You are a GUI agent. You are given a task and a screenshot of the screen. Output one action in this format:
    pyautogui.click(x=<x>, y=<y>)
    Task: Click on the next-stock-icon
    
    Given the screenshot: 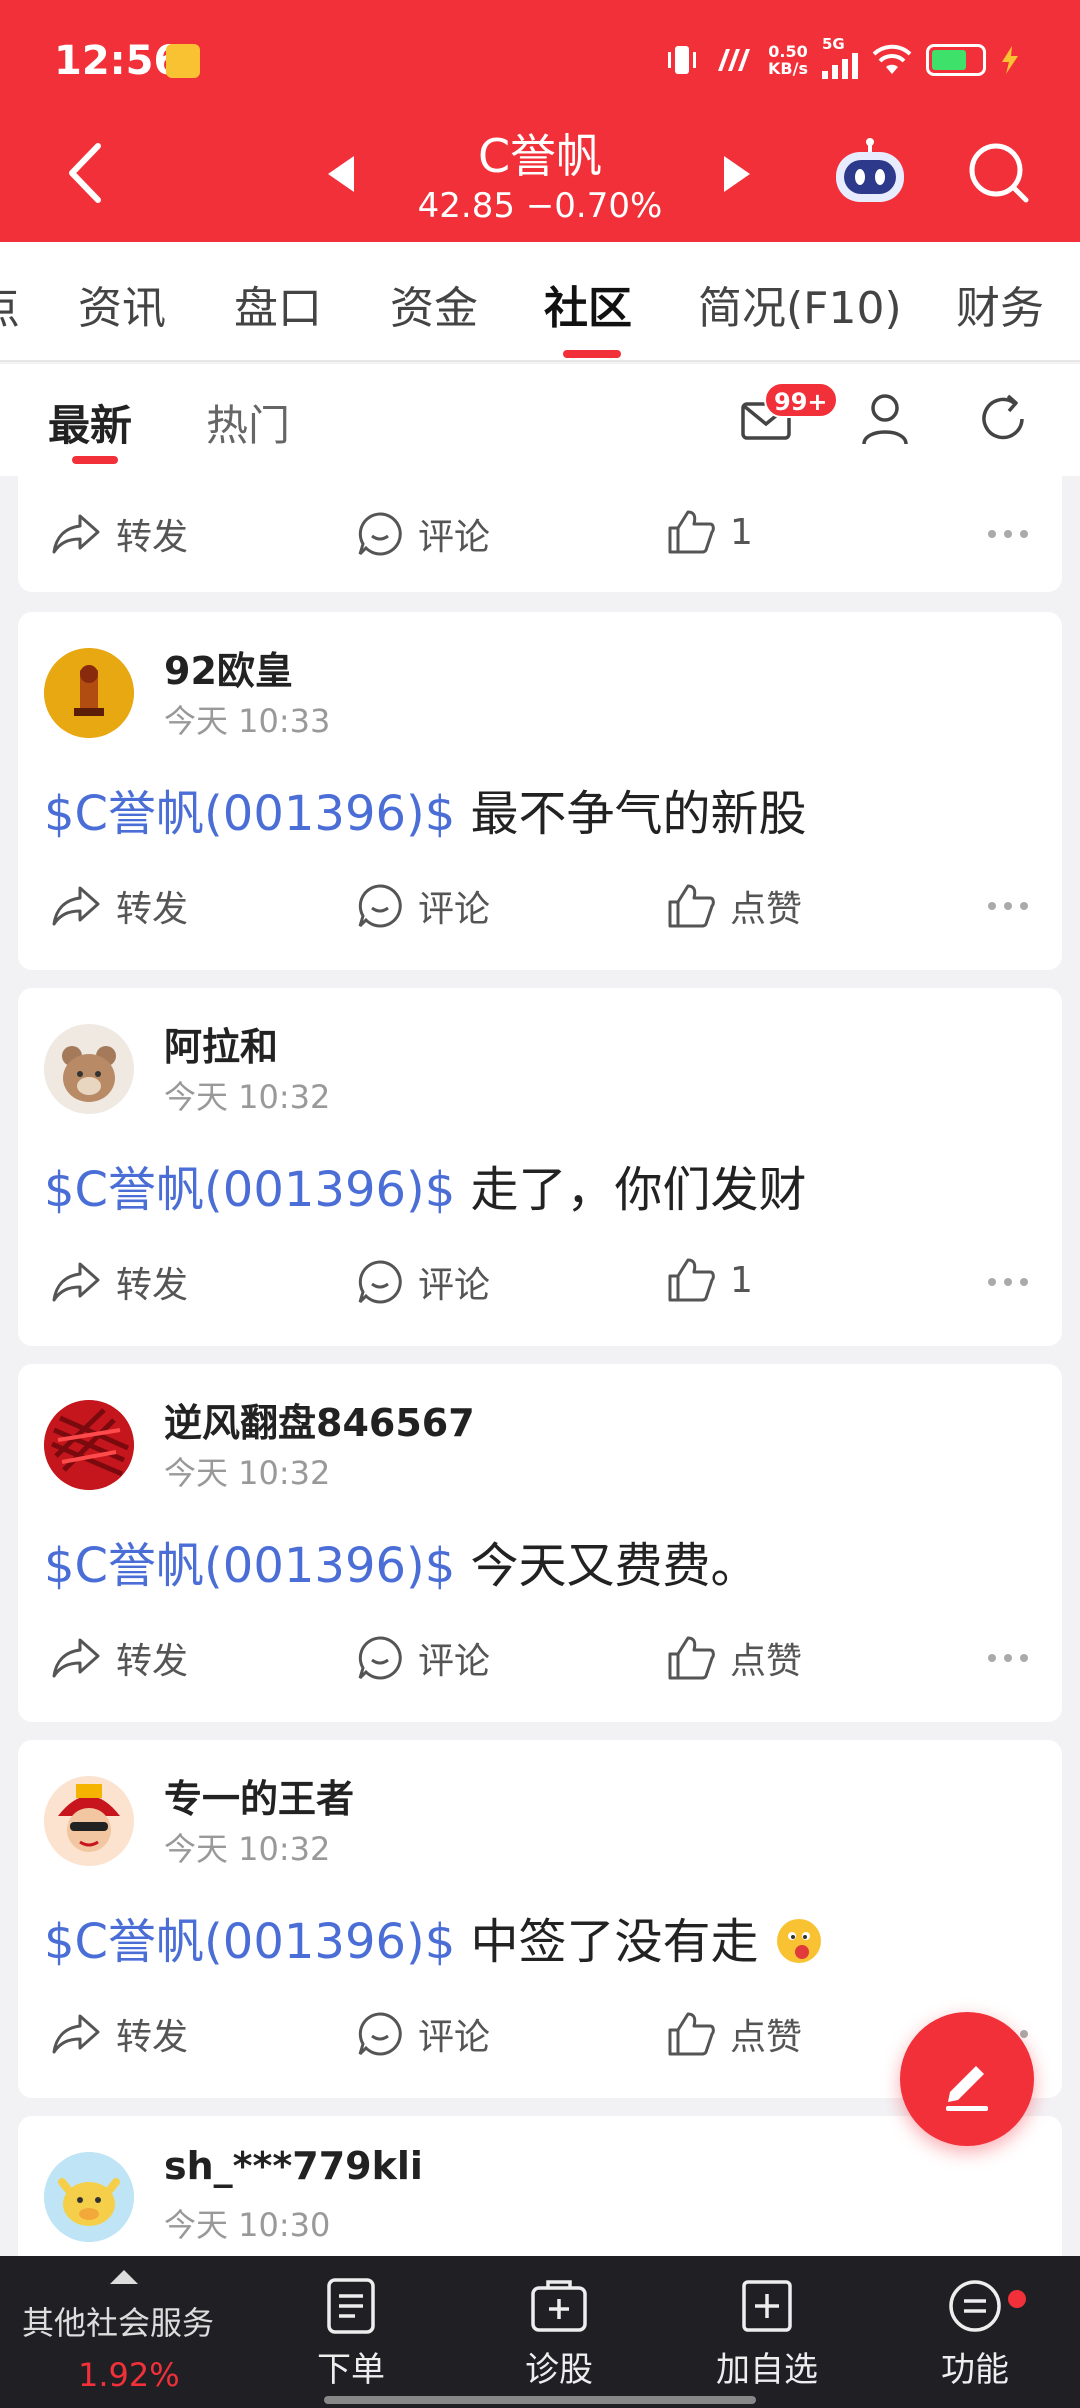 What is the action you would take?
    pyautogui.click(x=737, y=174)
    